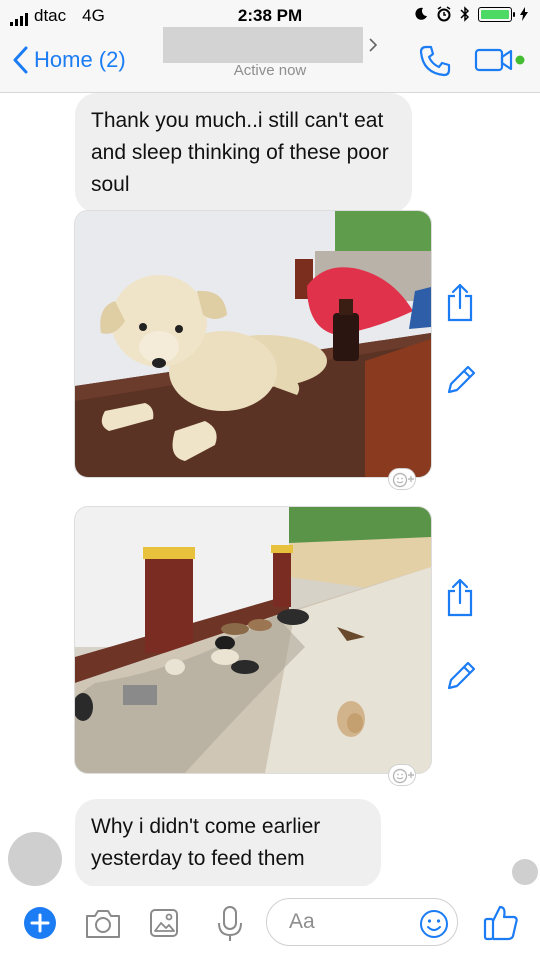 Image resolution: width=540 pixels, height=960 pixels. Describe the element at coordinates (421, 13) in the screenshot. I see `moon-icon` at that location.